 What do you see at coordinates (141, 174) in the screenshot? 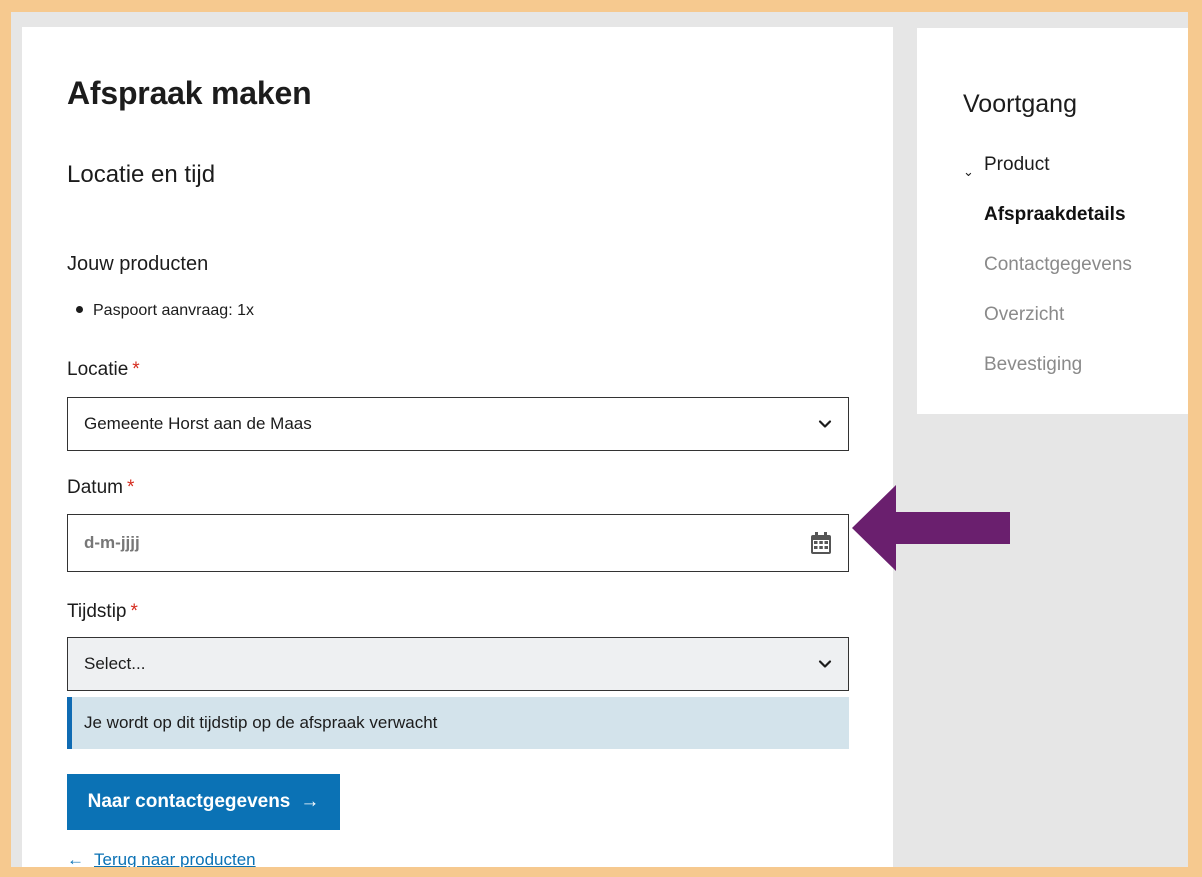
I see `section-title: Locatie en tijd` at bounding box center [141, 174].